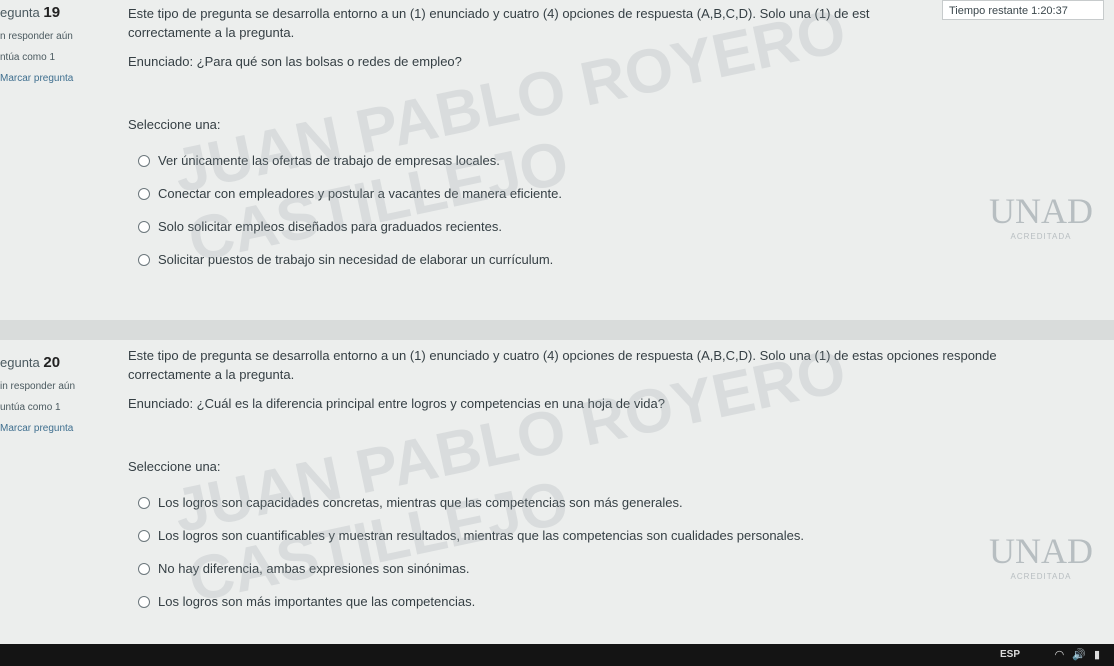 This screenshot has width=1114, height=666. What do you see at coordinates (52, 12) in the screenshot?
I see `question-number: 19` at bounding box center [52, 12].